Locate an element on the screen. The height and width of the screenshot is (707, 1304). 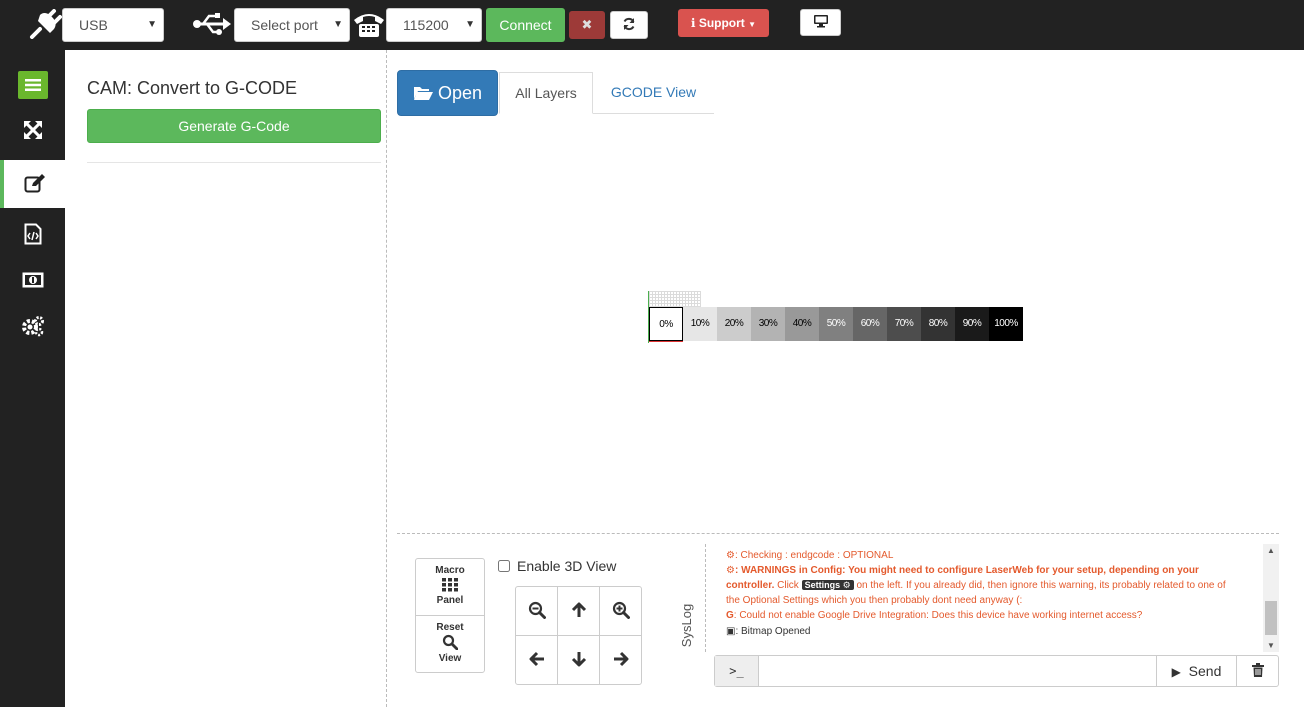
panel-label: Panel is located at coordinates (450, 600).